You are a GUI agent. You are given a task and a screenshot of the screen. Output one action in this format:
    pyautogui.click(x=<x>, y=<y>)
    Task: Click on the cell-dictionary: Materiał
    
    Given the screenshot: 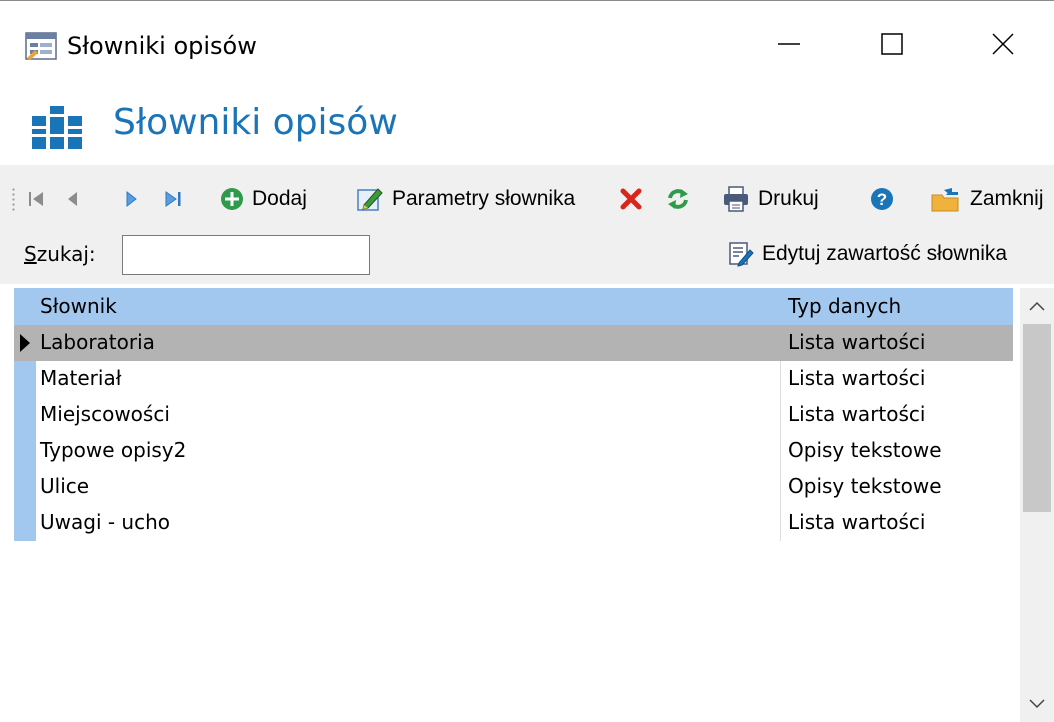 What is the action you would take?
    pyautogui.click(x=81, y=378)
    